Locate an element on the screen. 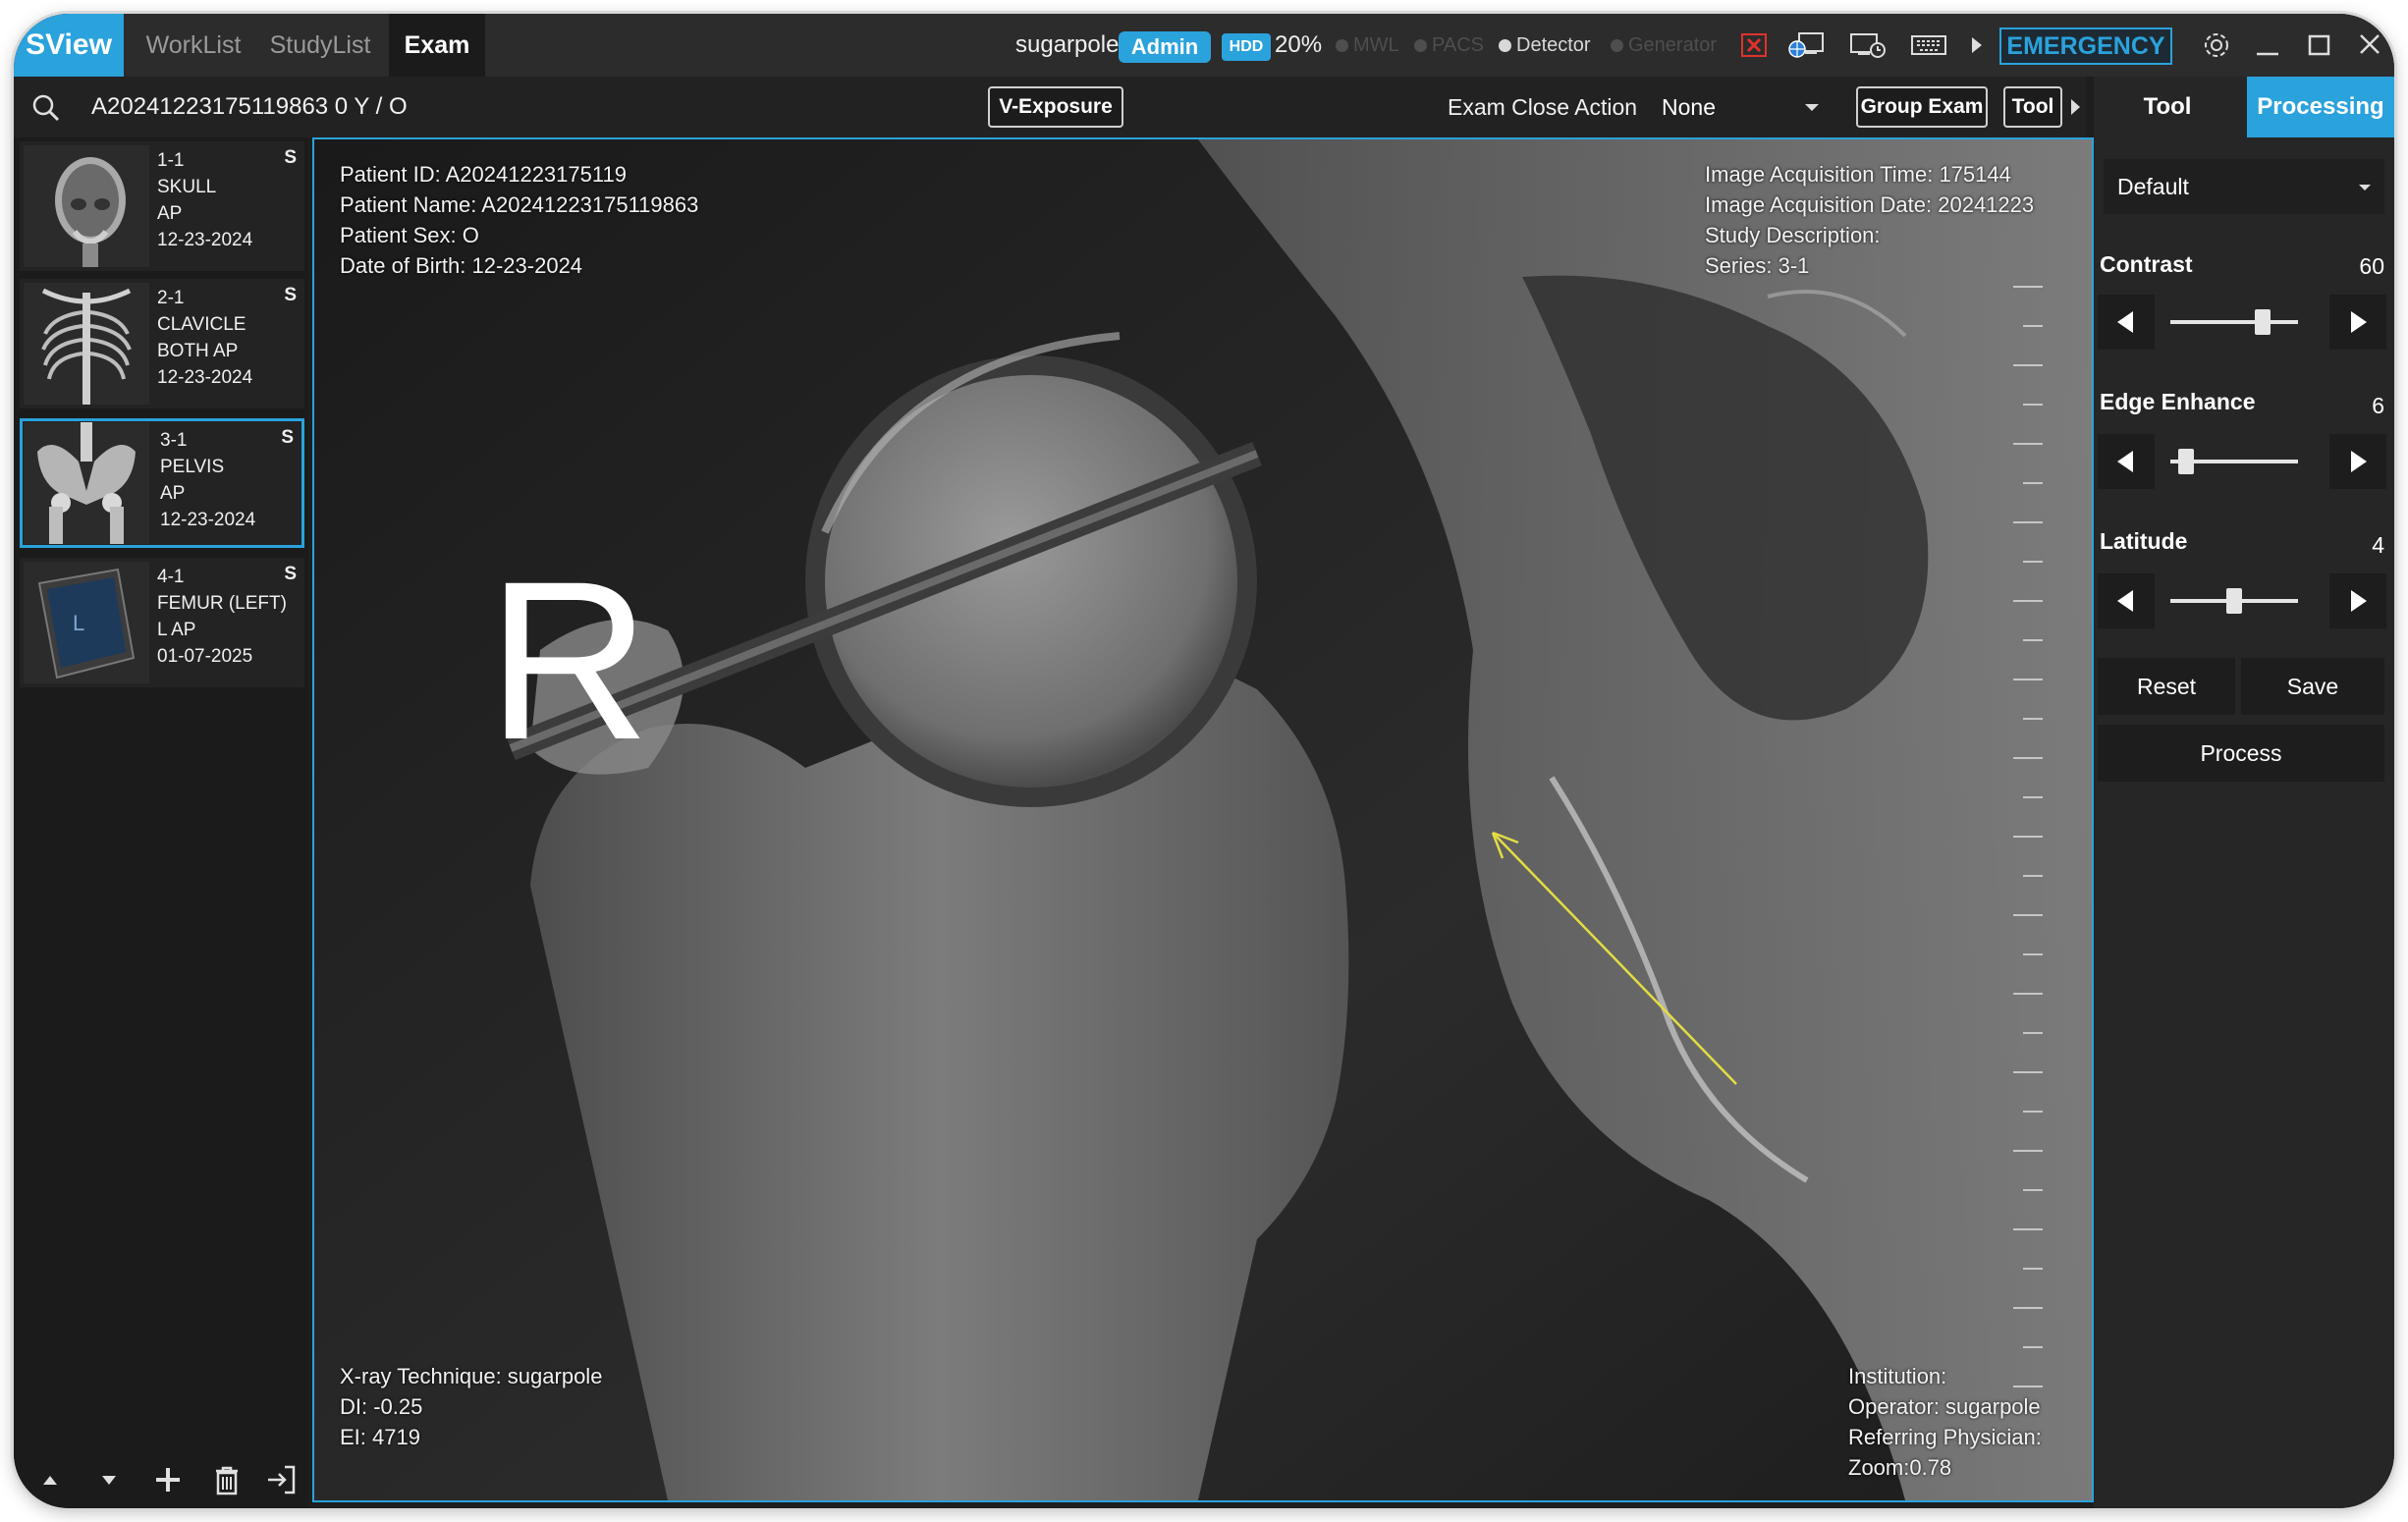 The height and width of the screenshot is (1522, 2408). maximize-icon is located at coordinates (2318, 45).